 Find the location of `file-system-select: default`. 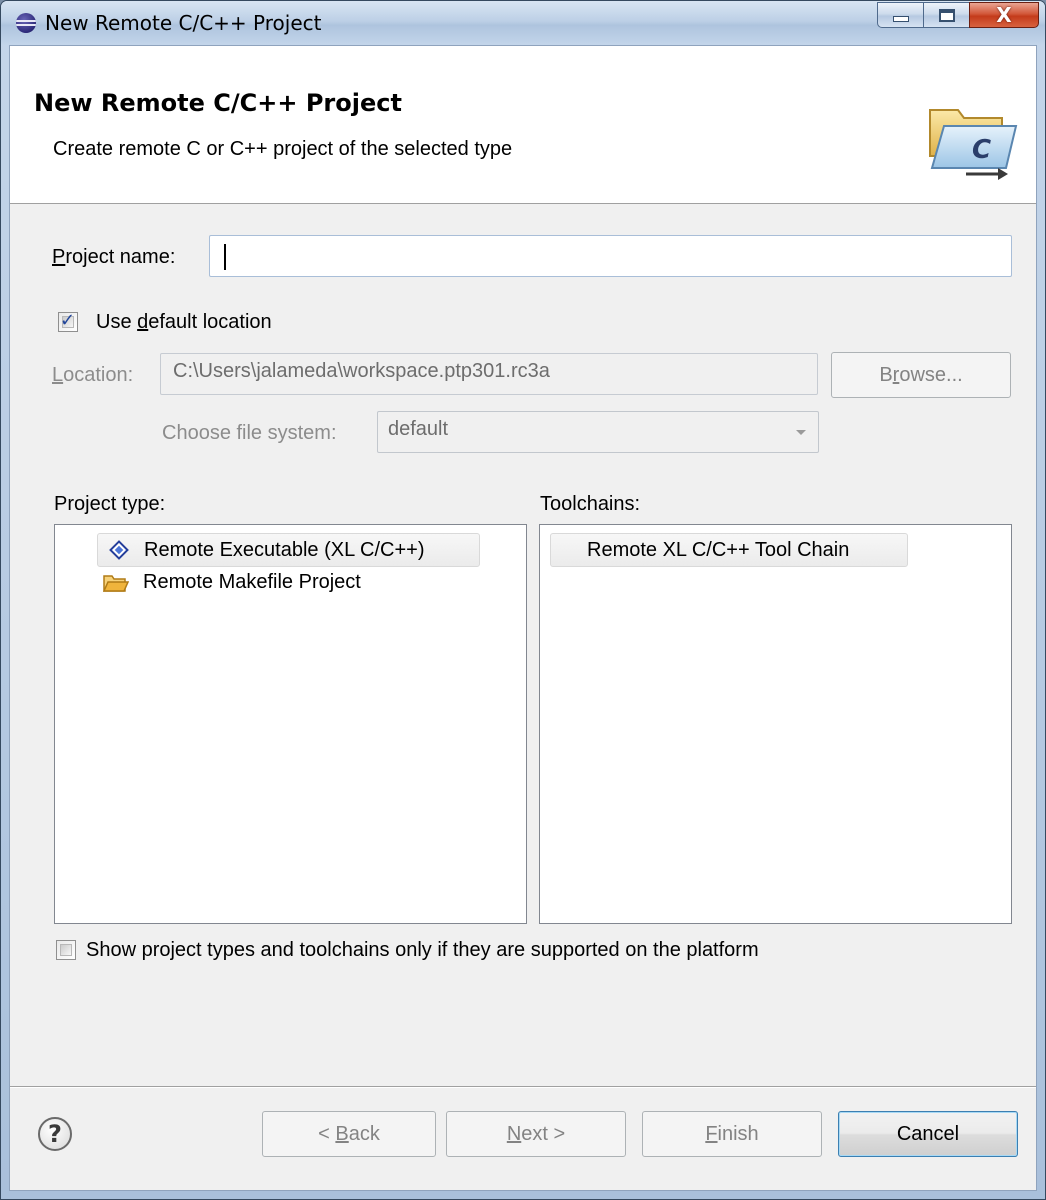

file-system-select: default is located at coordinates (598, 432).